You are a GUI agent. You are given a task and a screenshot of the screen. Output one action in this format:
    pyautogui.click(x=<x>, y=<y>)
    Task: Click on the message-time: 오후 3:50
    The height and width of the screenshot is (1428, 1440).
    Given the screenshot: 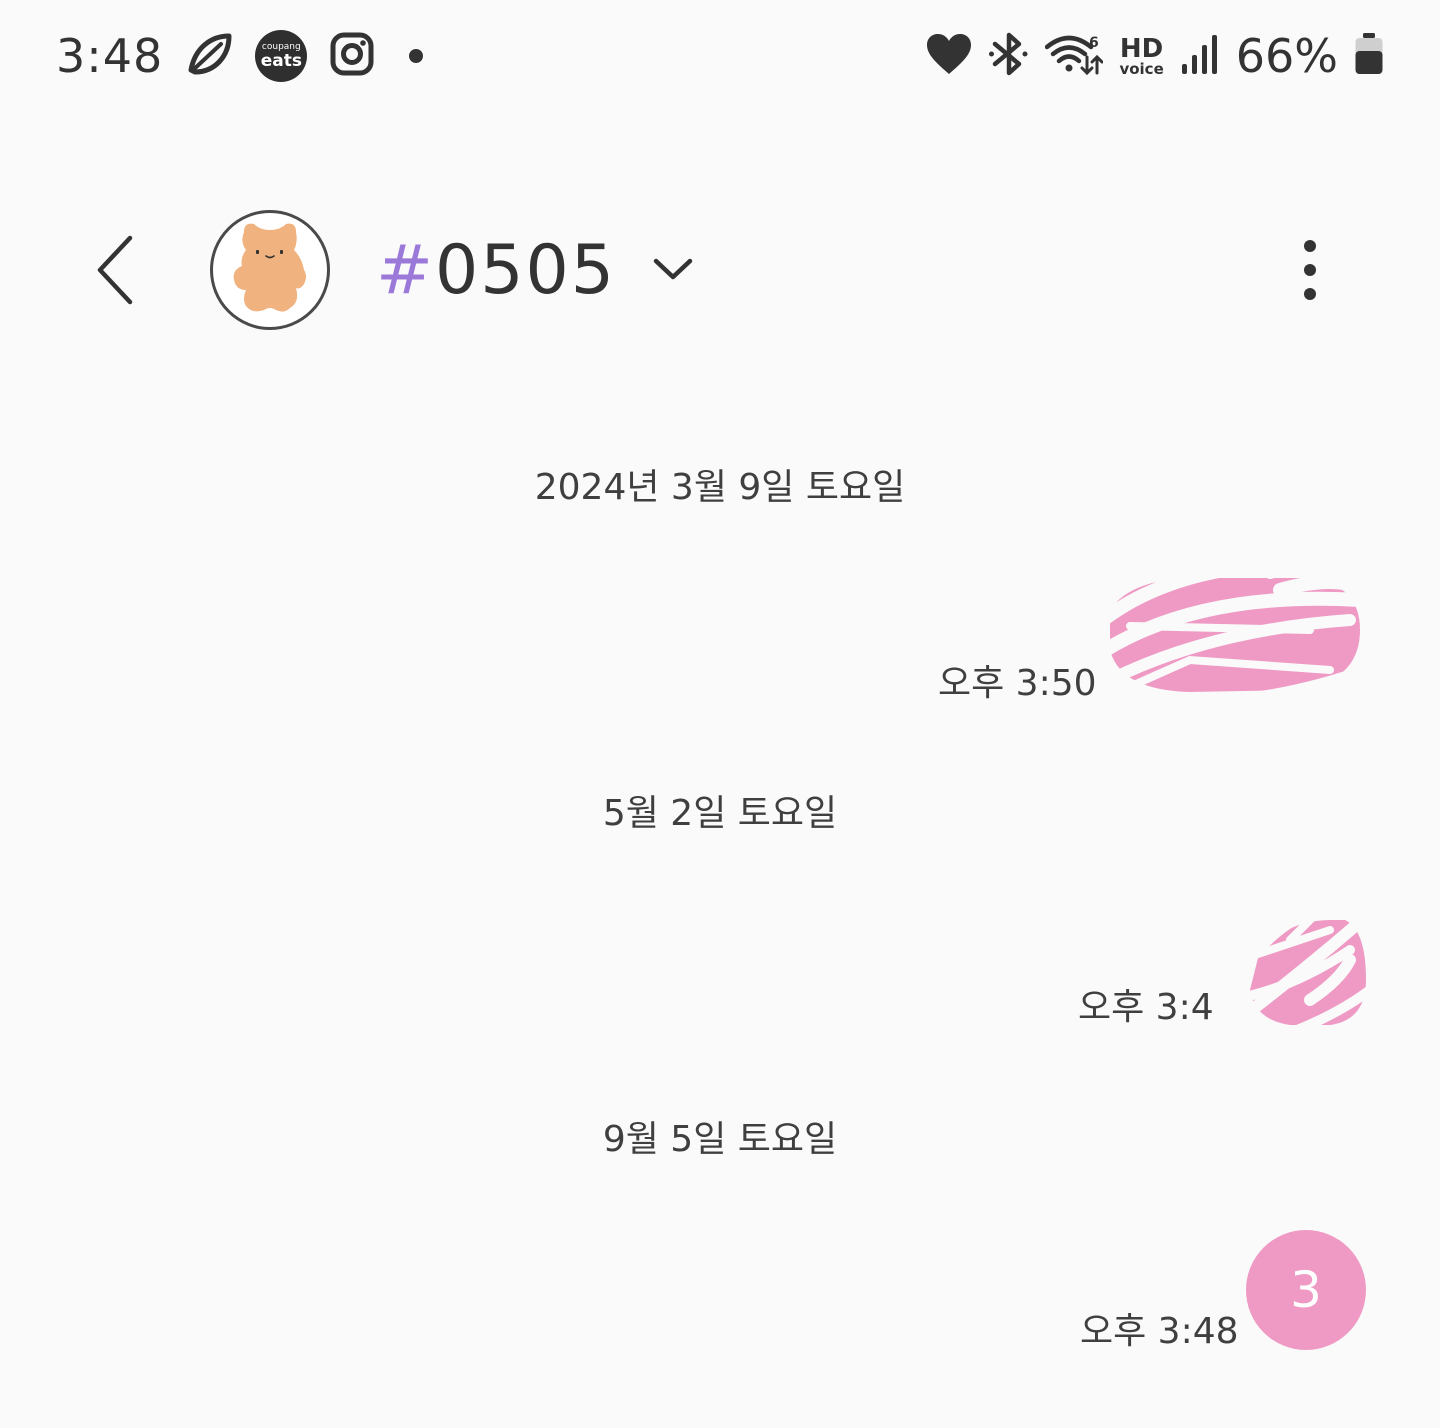 What is the action you would take?
    pyautogui.click(x=1017, y=683)
    